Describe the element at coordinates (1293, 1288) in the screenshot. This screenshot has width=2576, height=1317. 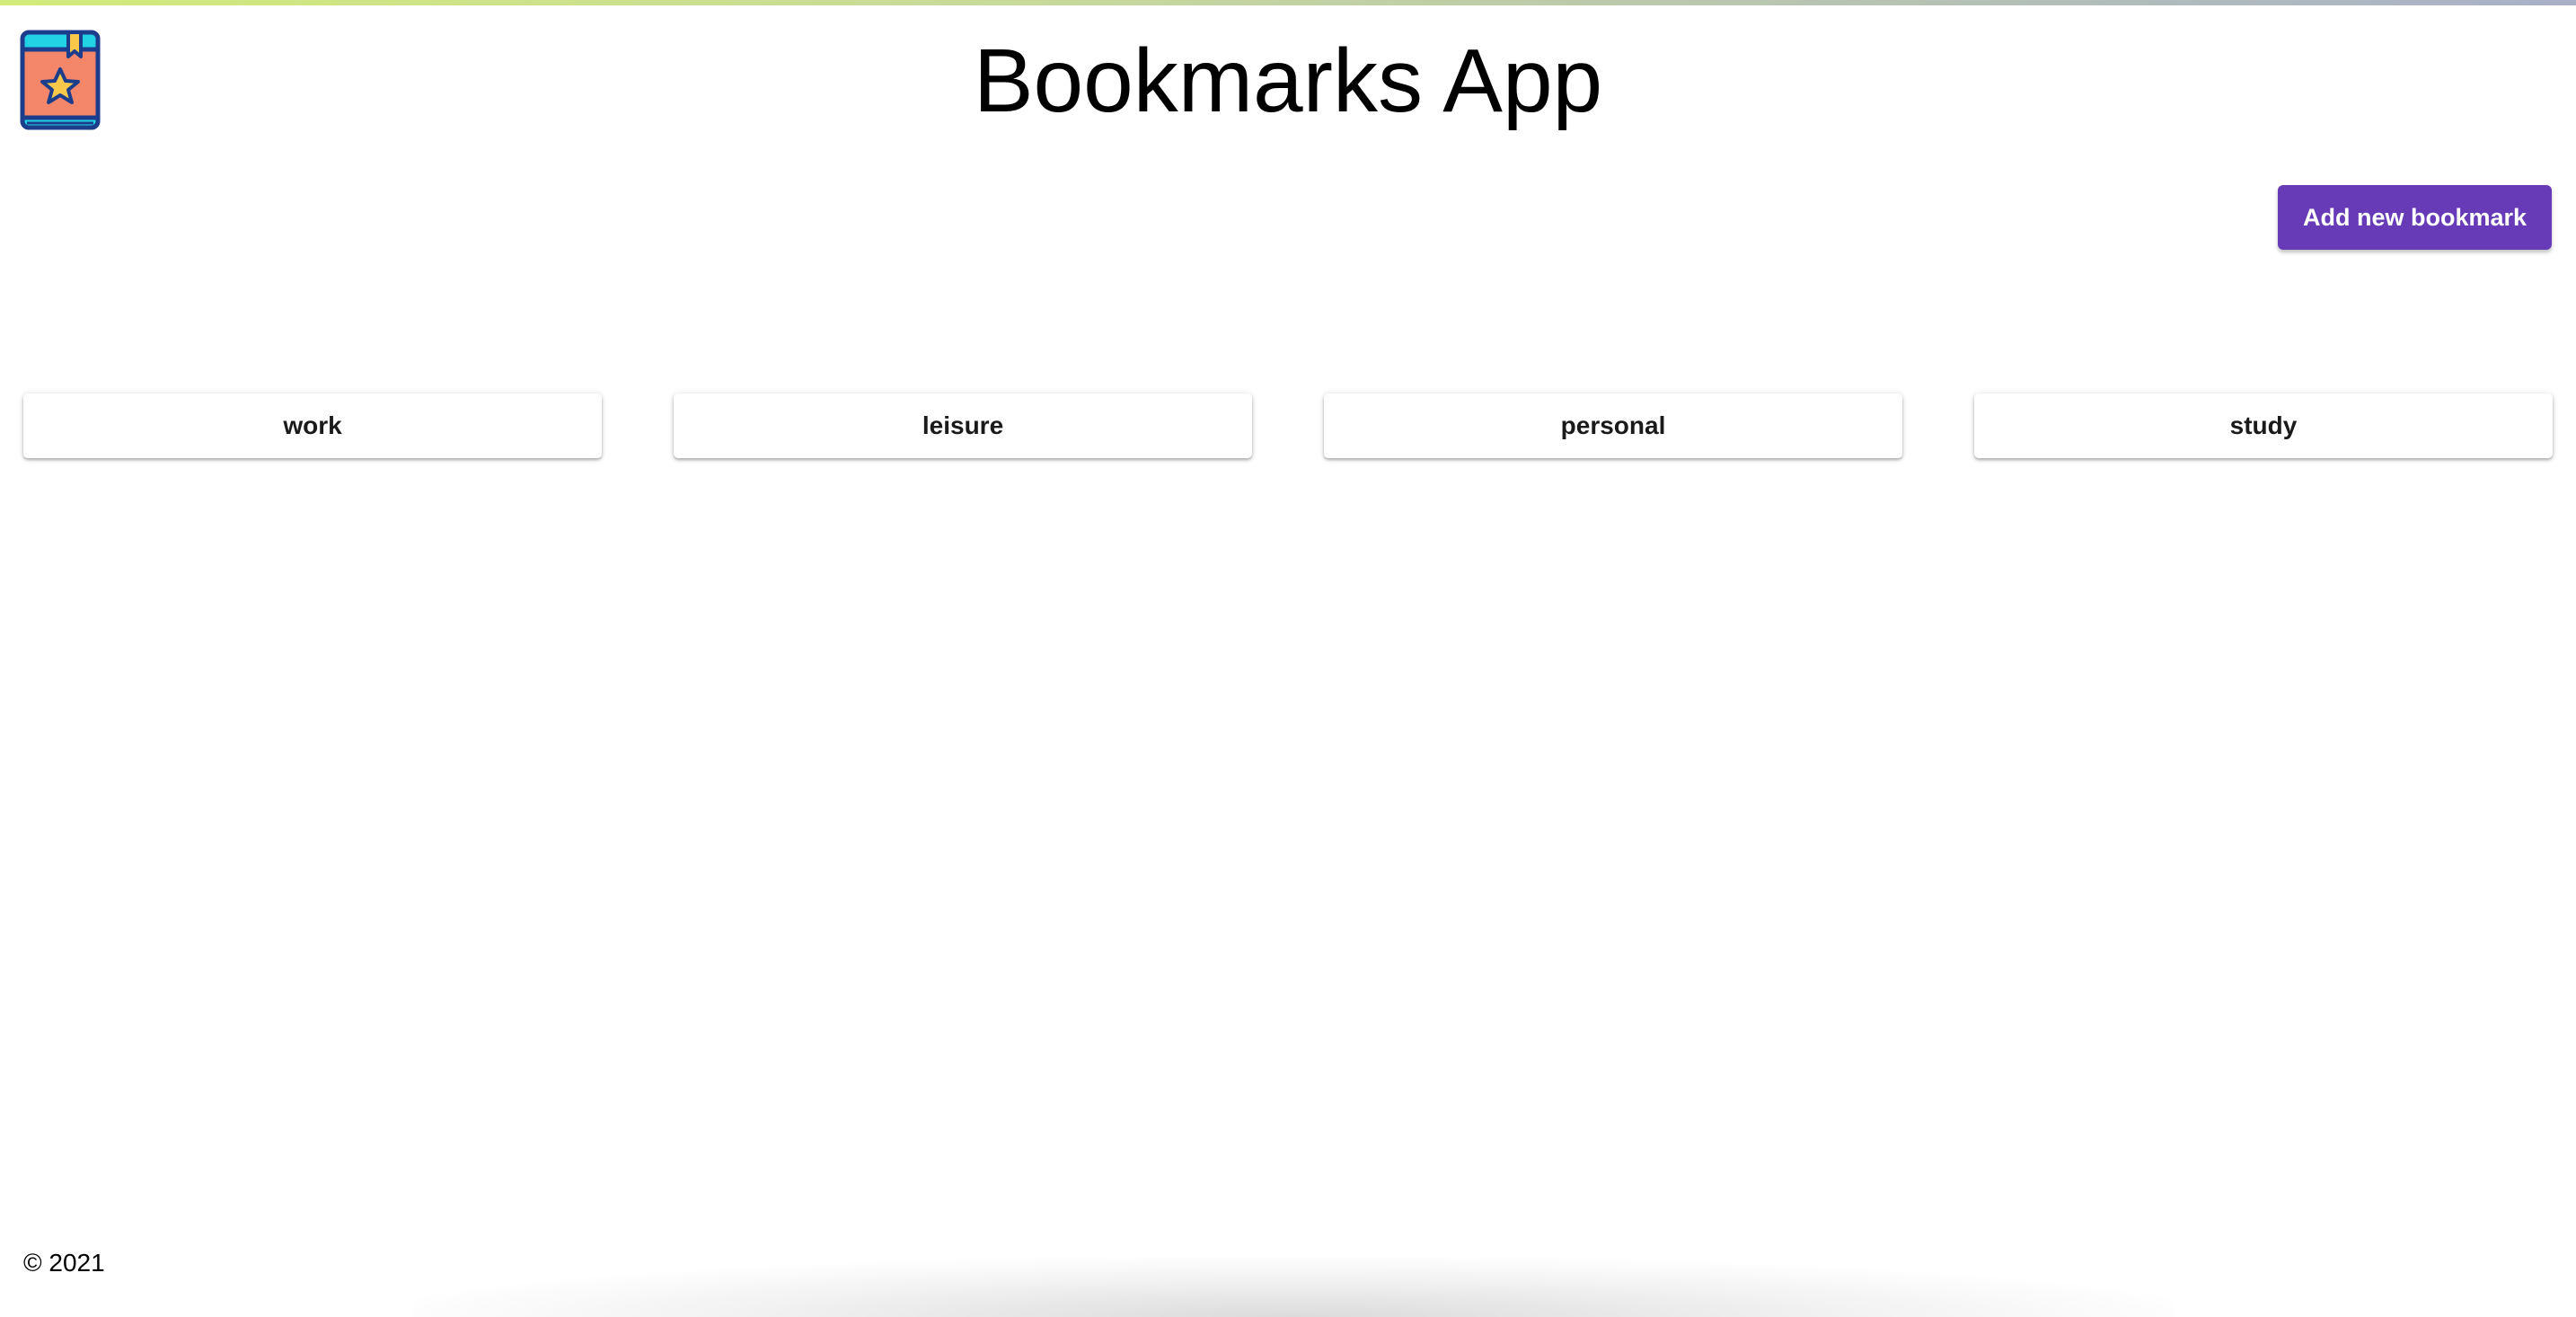
I see `bottom-shadow-decoration` at that location.